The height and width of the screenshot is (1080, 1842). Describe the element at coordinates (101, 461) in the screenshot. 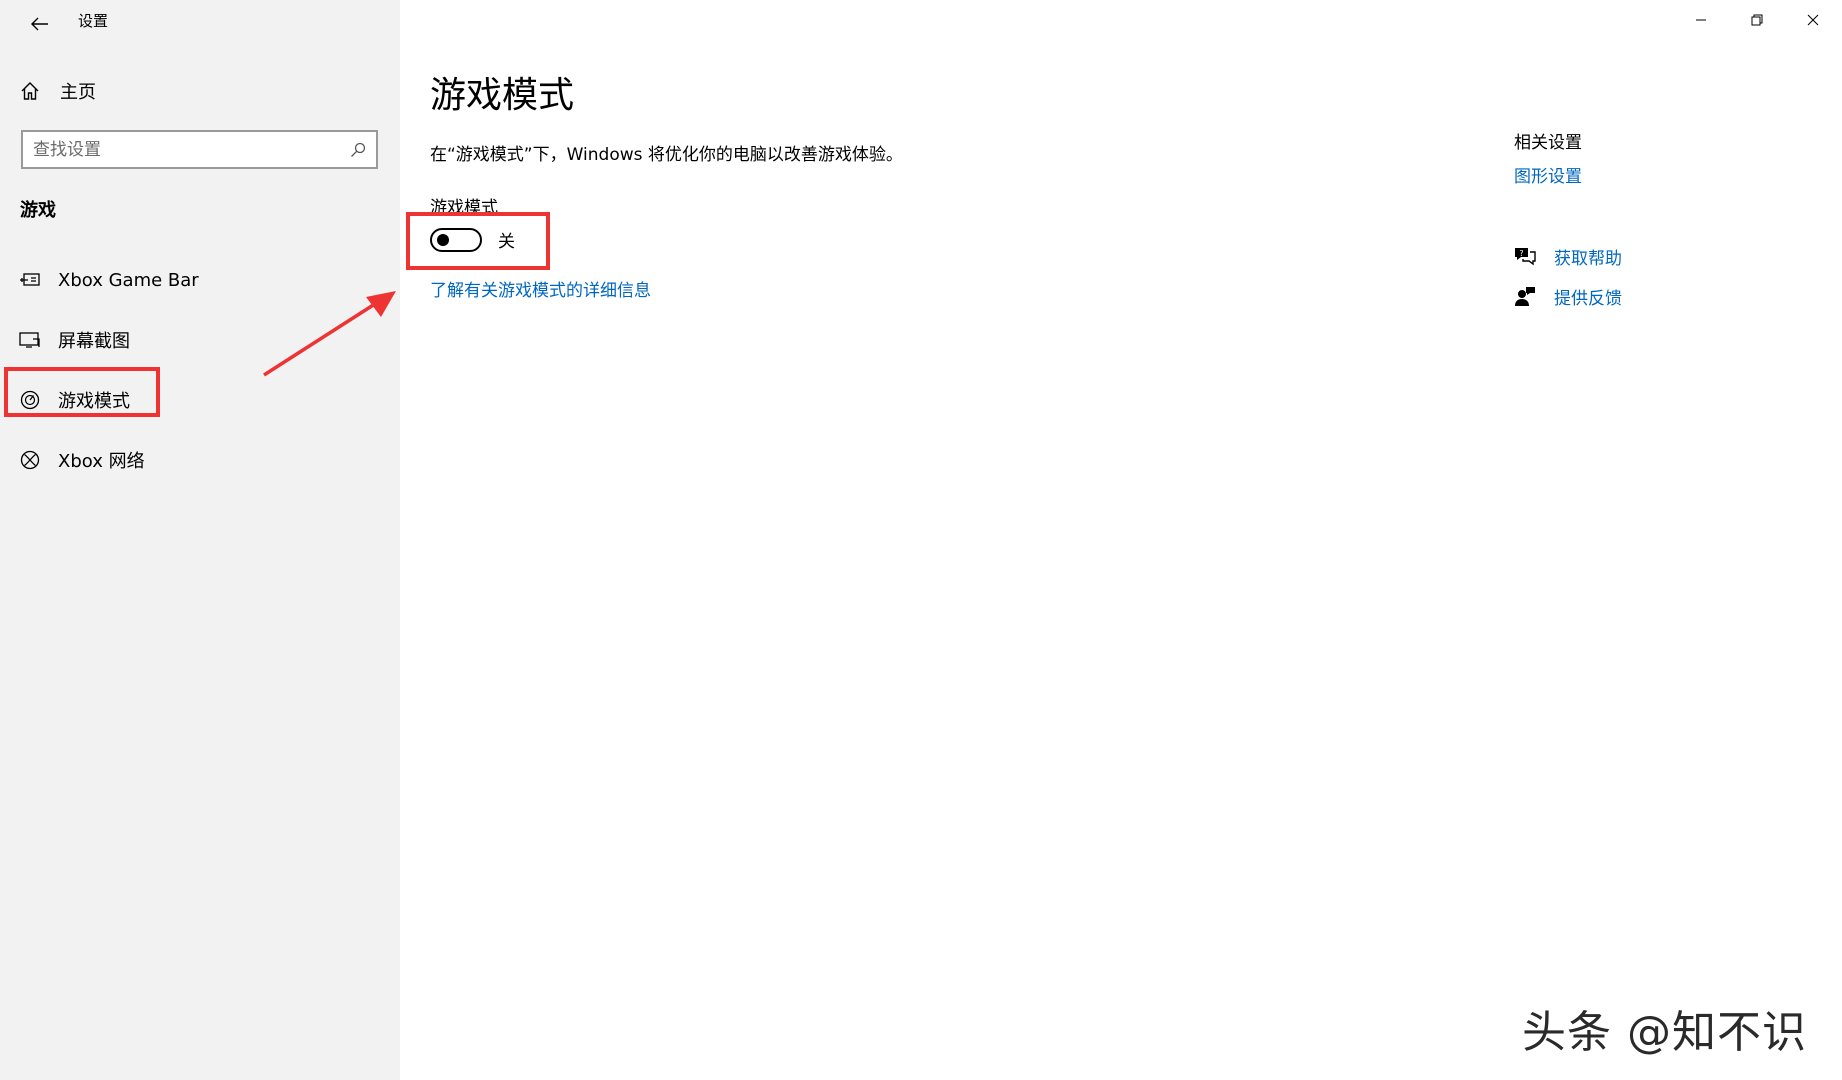

I see `sidebar-item-label: Xbox 网络` at that location.